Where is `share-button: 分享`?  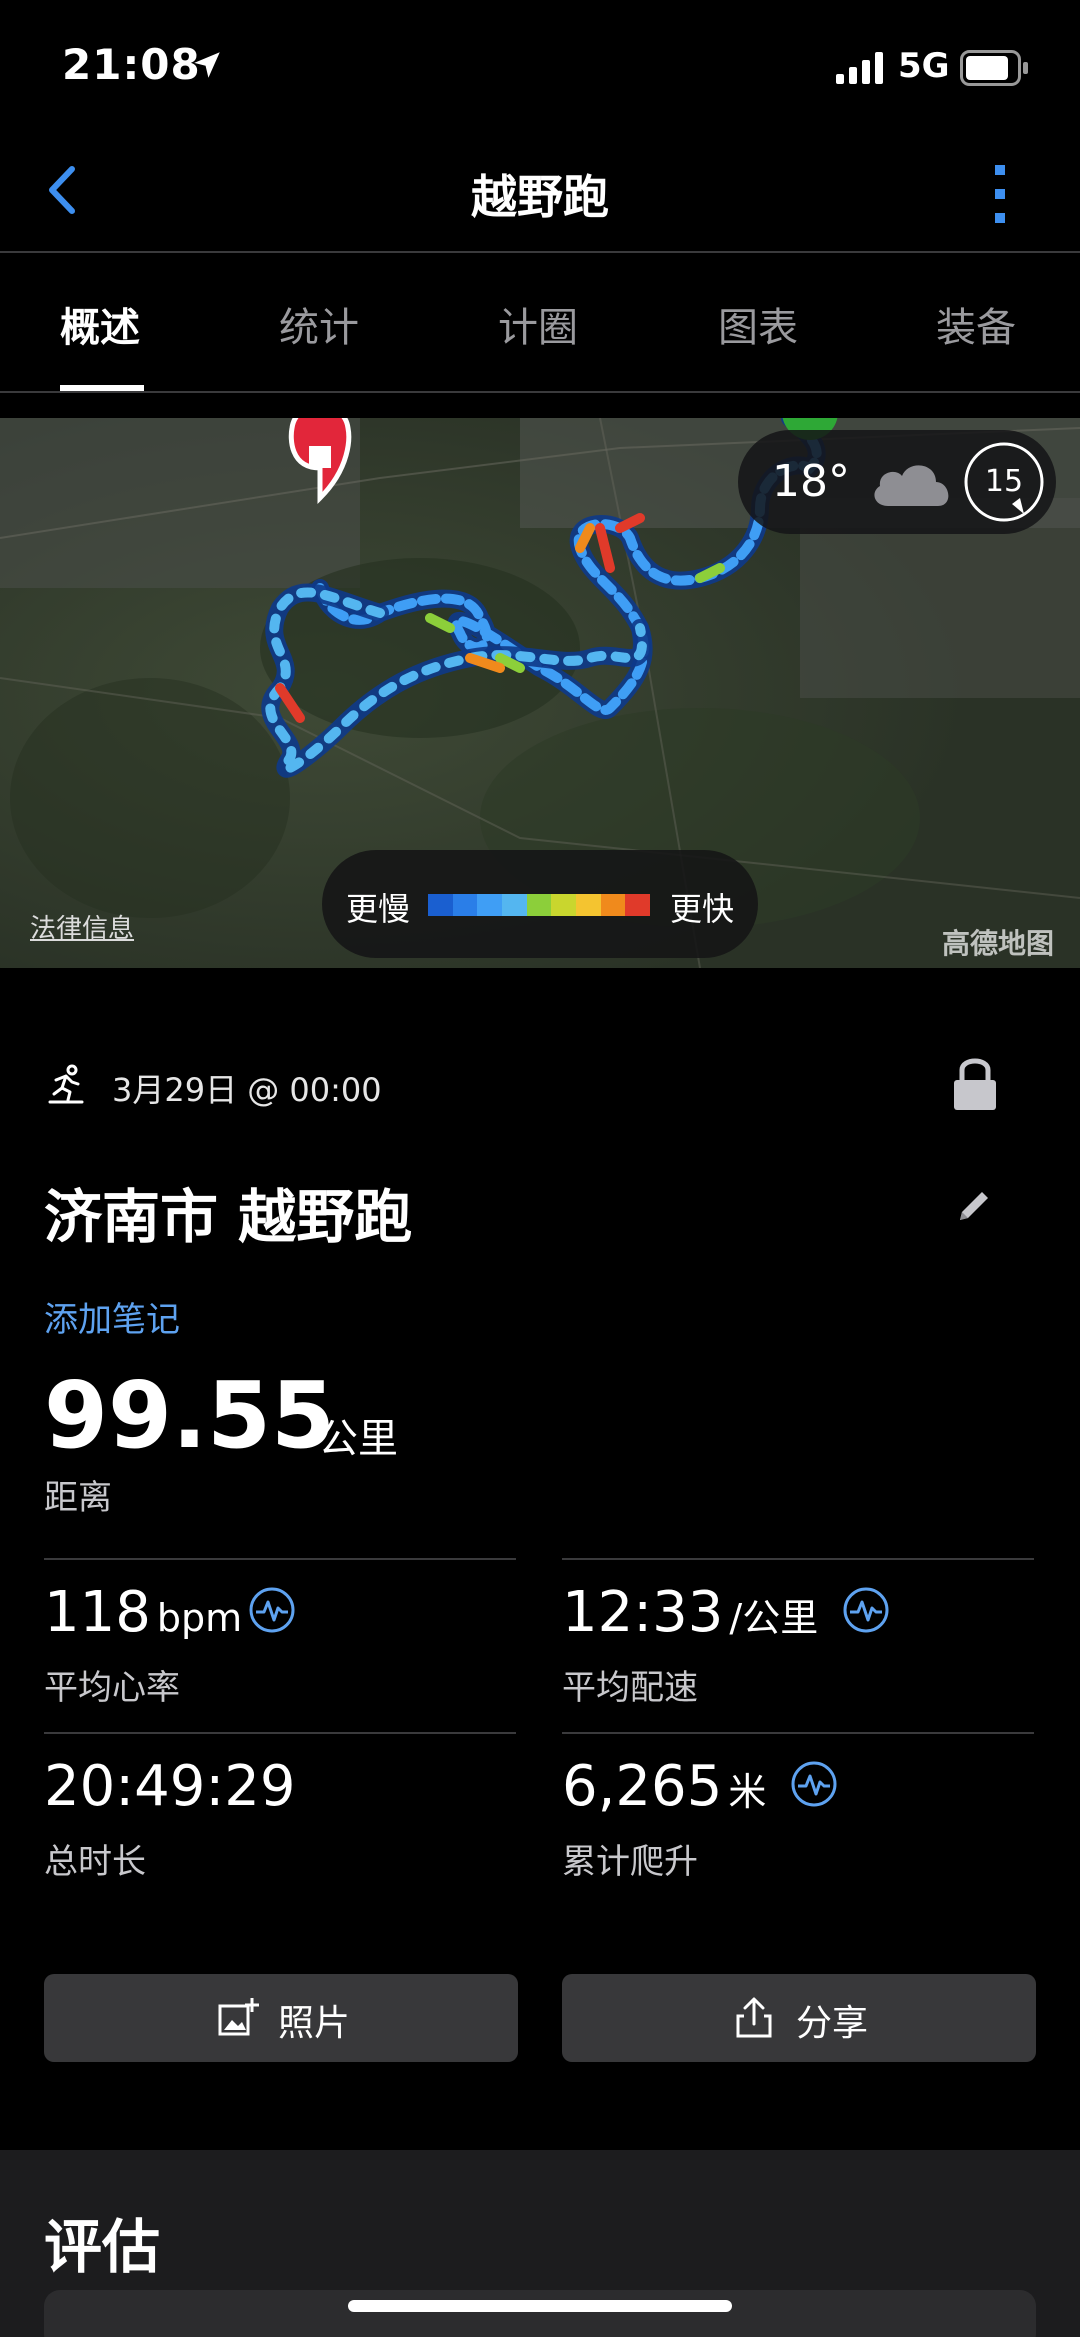 share-button: 分享 is located at coordinates (799, 2018).